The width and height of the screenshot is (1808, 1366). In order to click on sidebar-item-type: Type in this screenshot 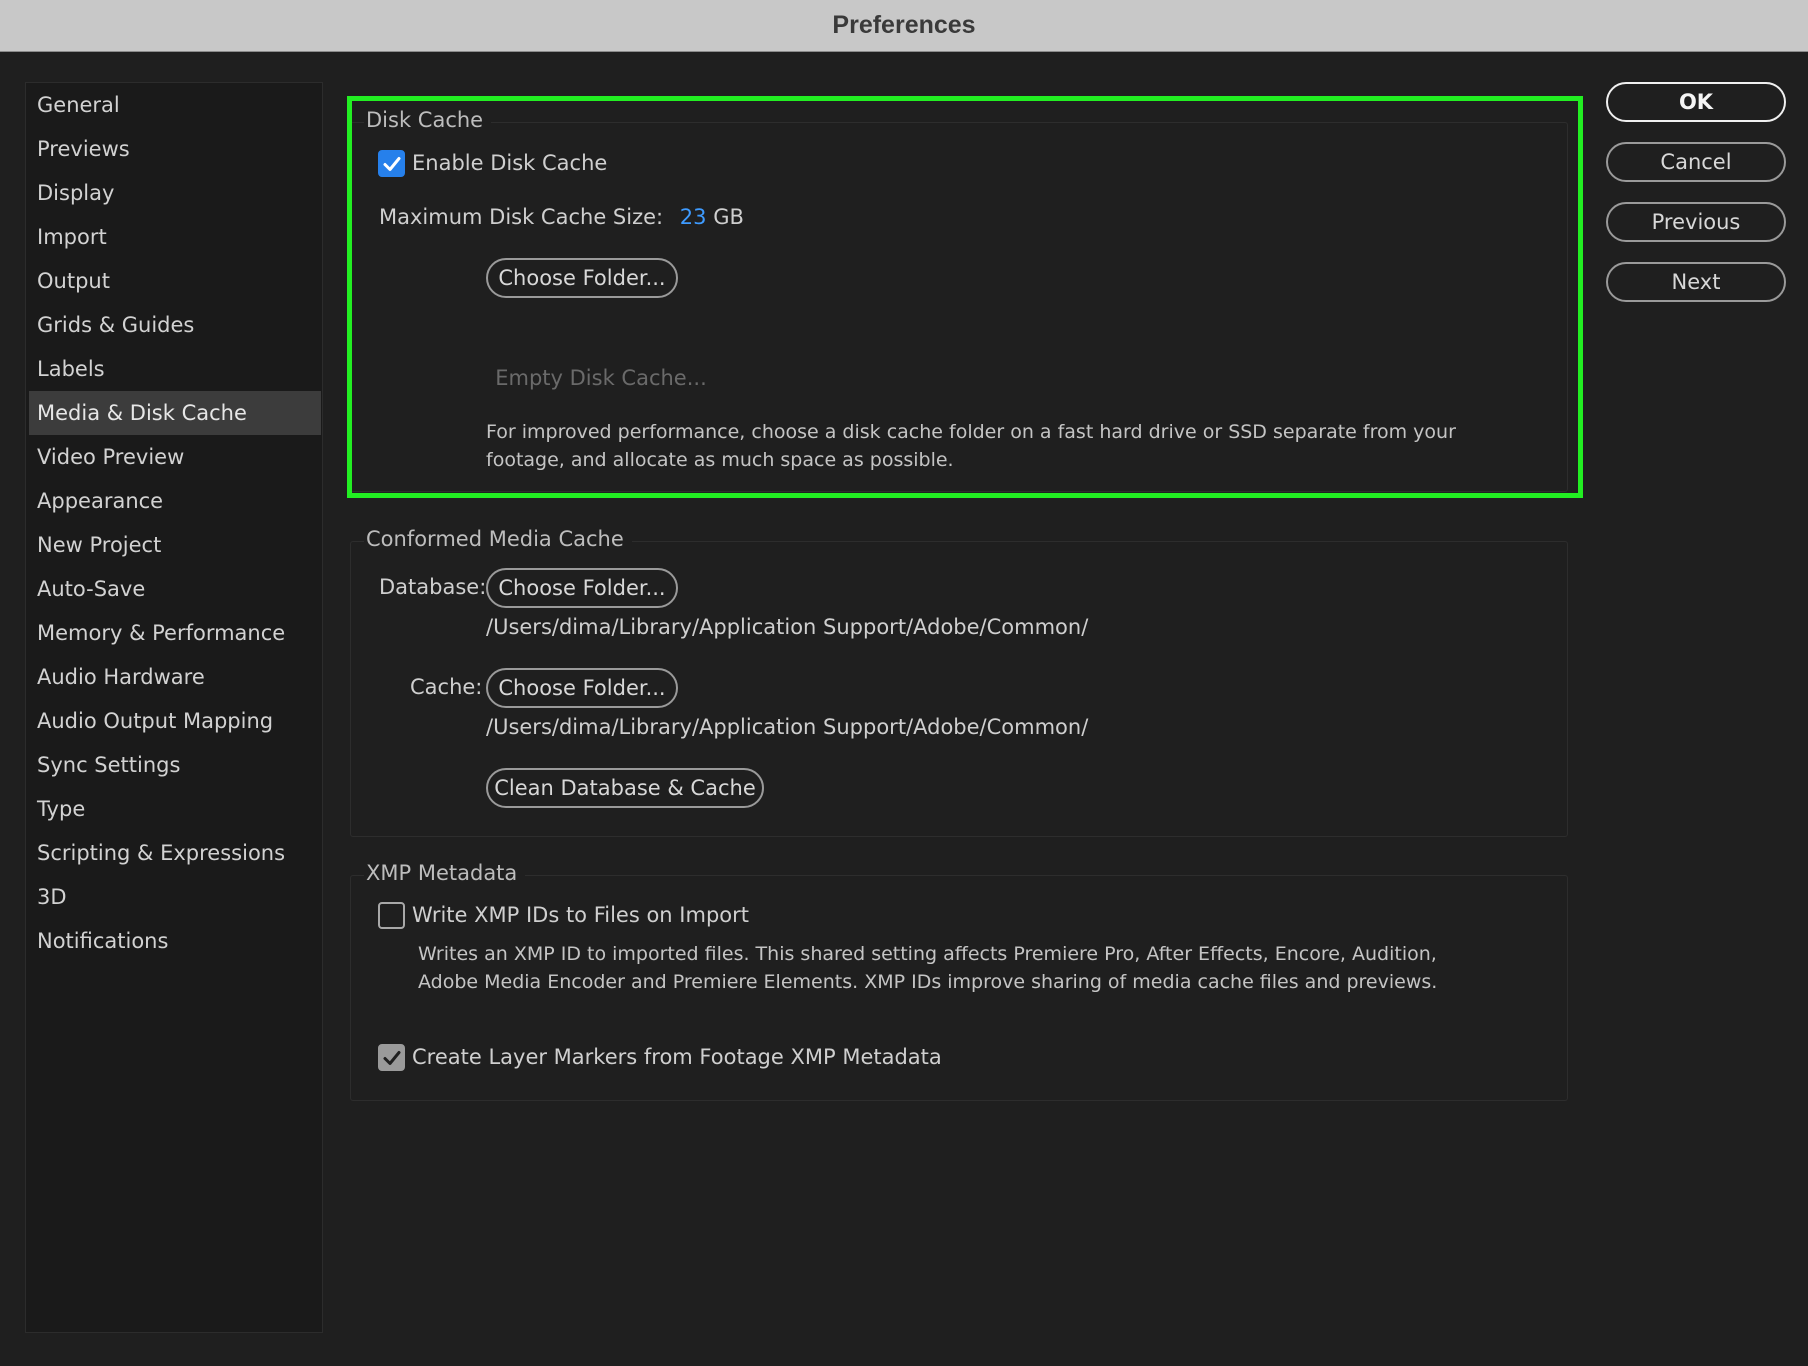, I will do `click(175, 809)`.